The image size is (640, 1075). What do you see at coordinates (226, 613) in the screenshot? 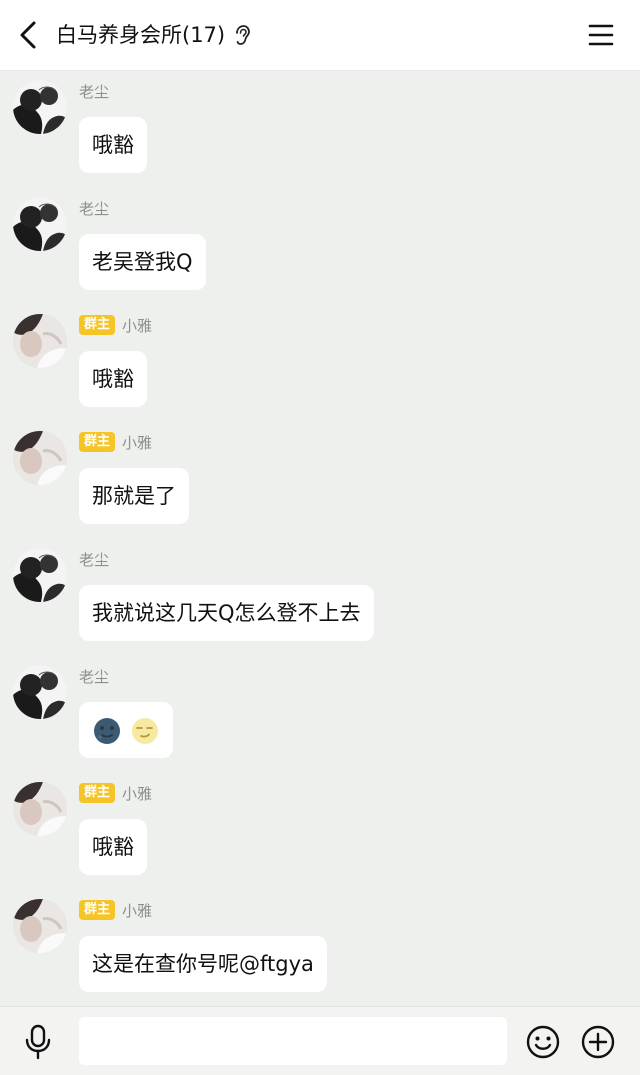
I see `message-bubble: 我就说这几天Q怎么登不上去` at bounding box center [226, 613].